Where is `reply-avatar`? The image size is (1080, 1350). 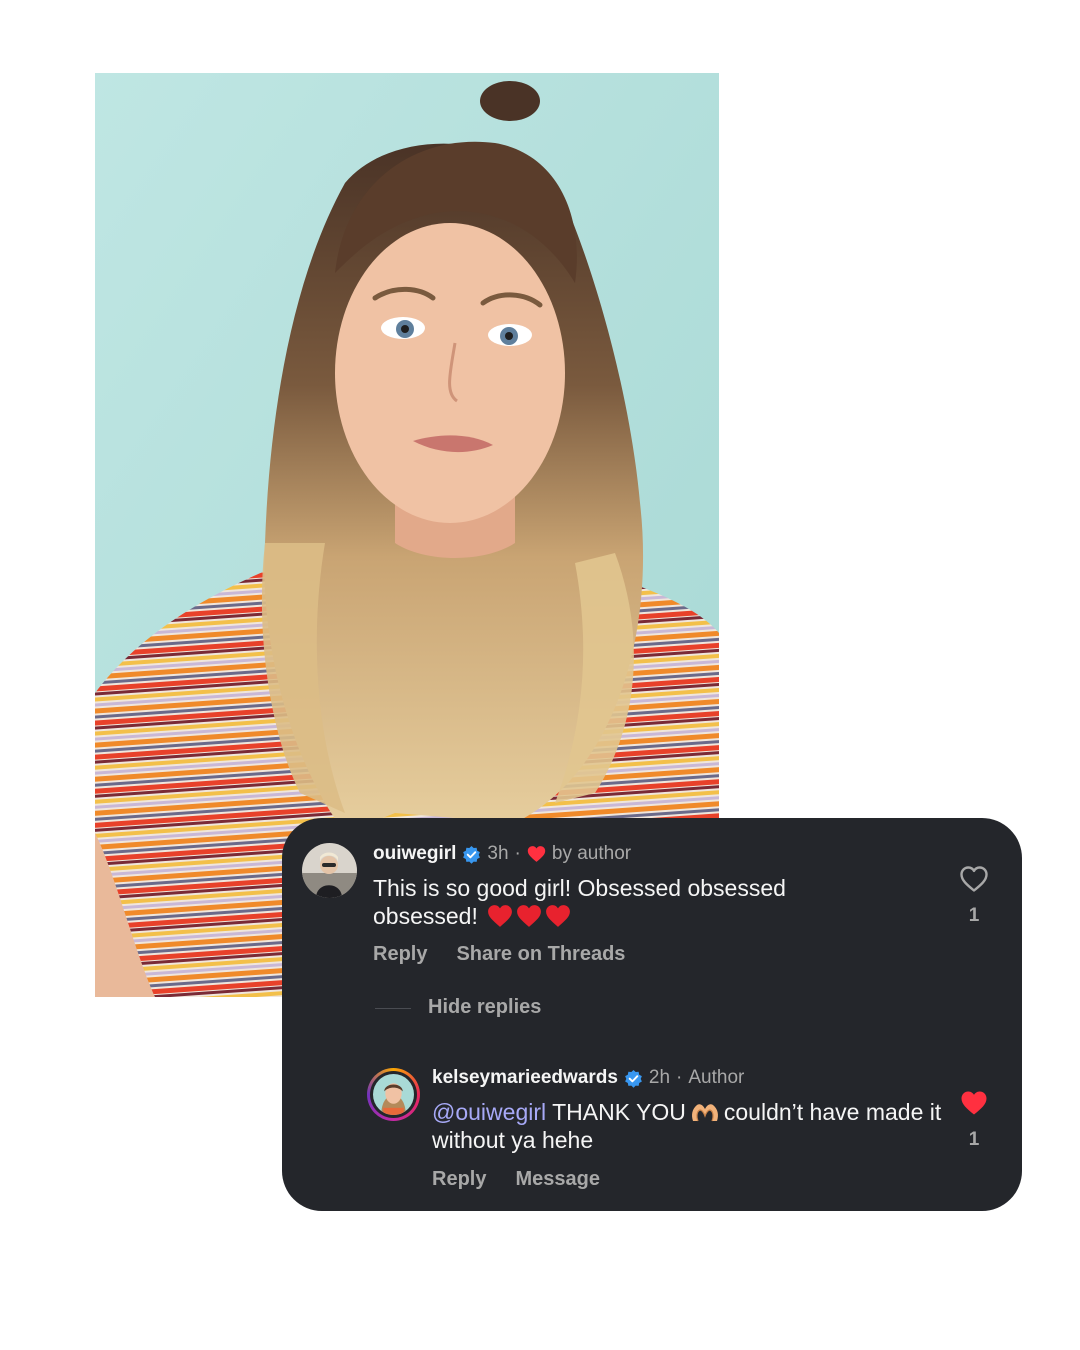
reply-avatar is located at coordinates (393, 1094).